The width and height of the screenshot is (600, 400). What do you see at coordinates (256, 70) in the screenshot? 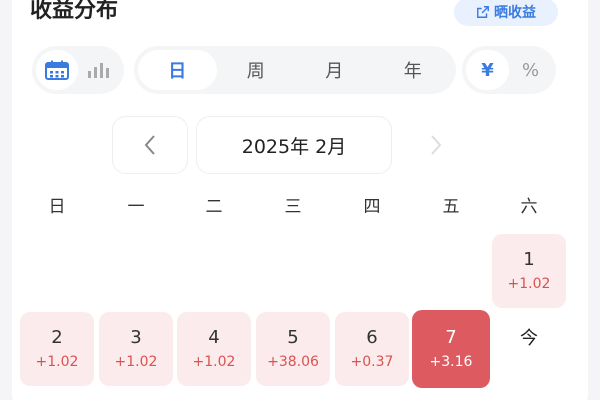
I see `tab-week: 周` at bounding box center [256, 70].